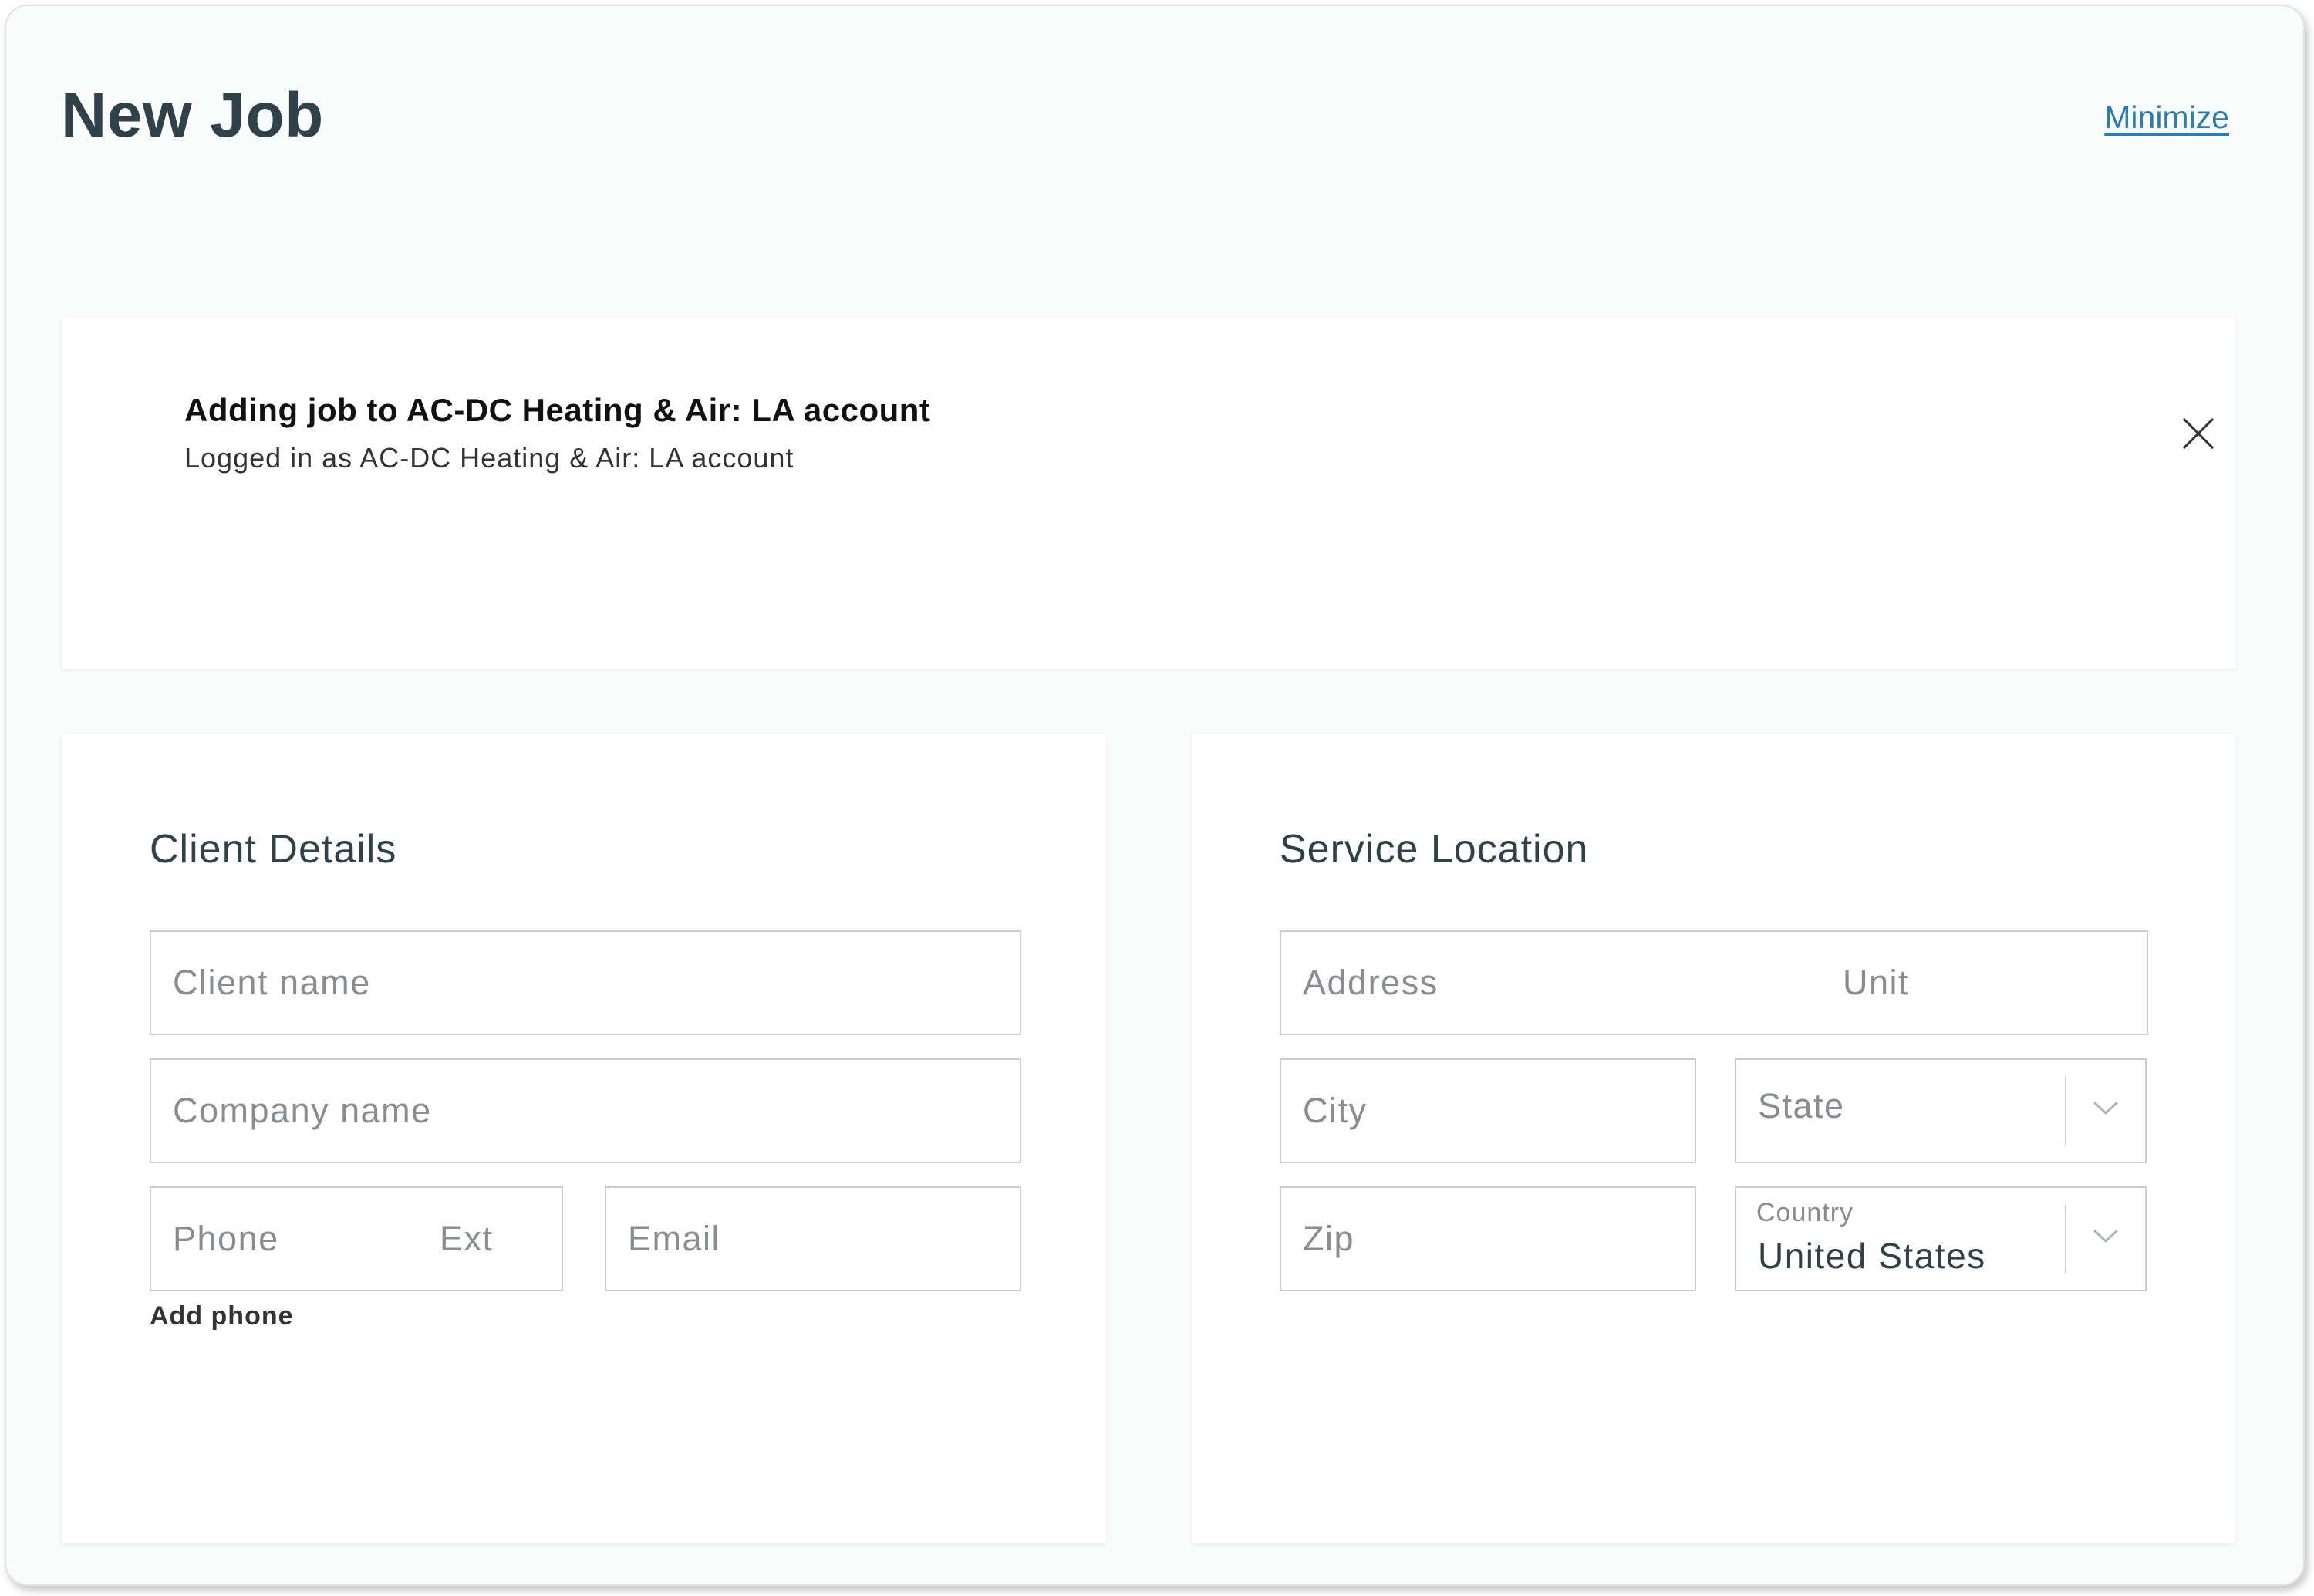  I want to click on country-select-divider, so click(2065, 1239).